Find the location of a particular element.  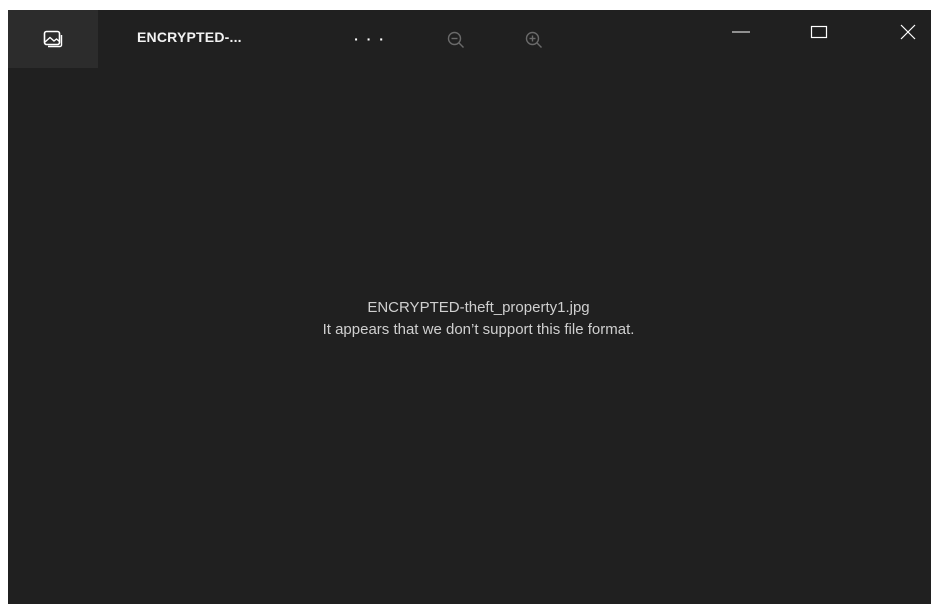

maximize-button is located at coordinates (819, 32).